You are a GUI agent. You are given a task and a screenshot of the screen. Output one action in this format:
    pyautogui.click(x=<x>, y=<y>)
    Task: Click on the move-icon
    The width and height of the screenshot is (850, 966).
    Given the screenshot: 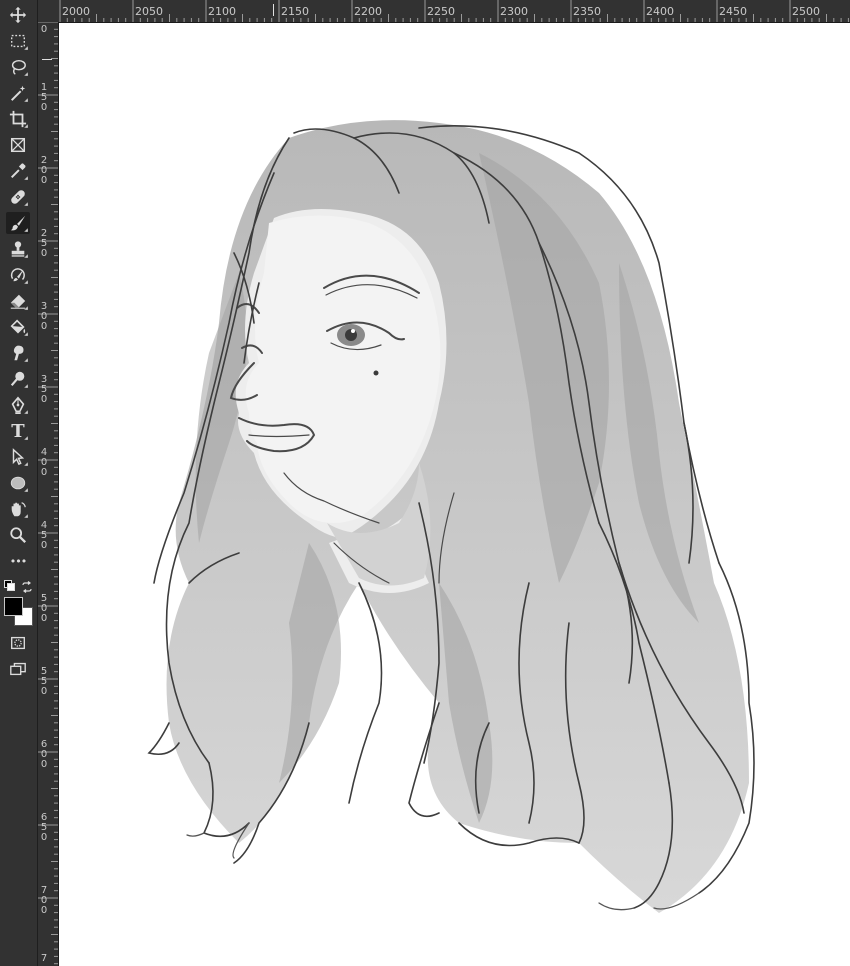 What is the action you would take?
    pyautogui.click(x=18, y=15)
    